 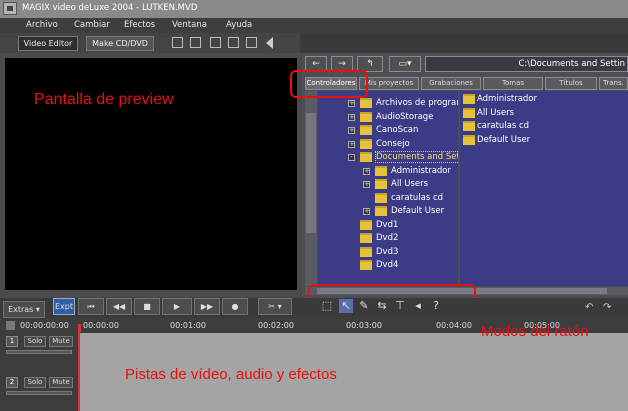 What do you see at coordinates (120, 43) in the screenshot?
I see `tab-make-cd-dvd: Make CD/DVD` at bounding box center [120, 43].